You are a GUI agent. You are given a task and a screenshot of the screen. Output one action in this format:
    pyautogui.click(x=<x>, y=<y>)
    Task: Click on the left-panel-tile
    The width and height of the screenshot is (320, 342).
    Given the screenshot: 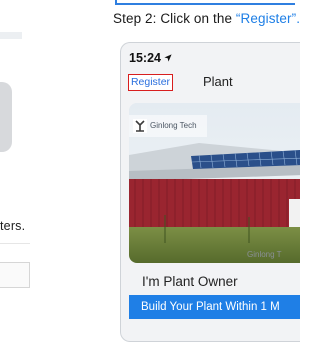 What is the action you would take?
    pyautogui.click(x=6, y=117)
    